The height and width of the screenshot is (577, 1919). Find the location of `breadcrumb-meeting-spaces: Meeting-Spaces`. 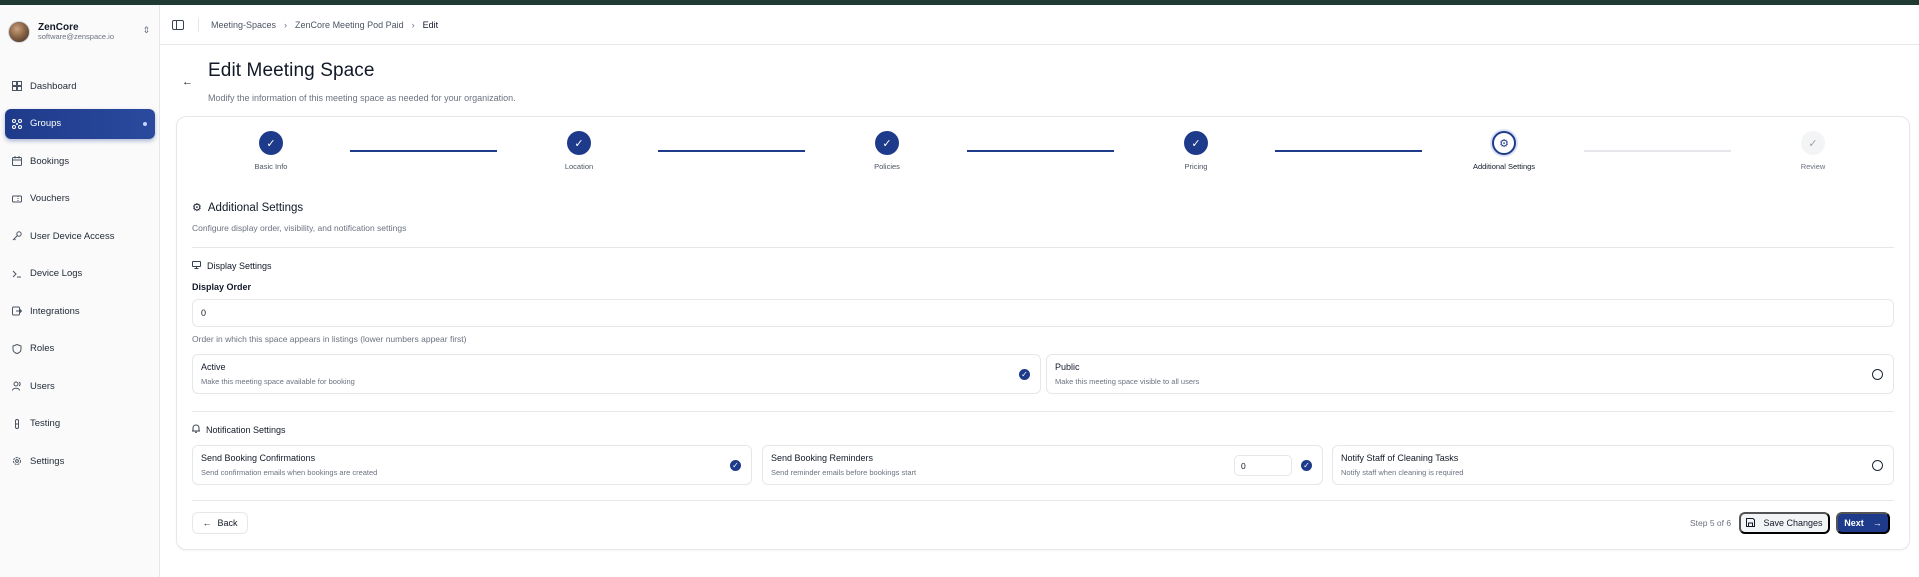

breadcrumb-meeting-spaces: Meeting-Spaces is located at coordinates (243, 25).